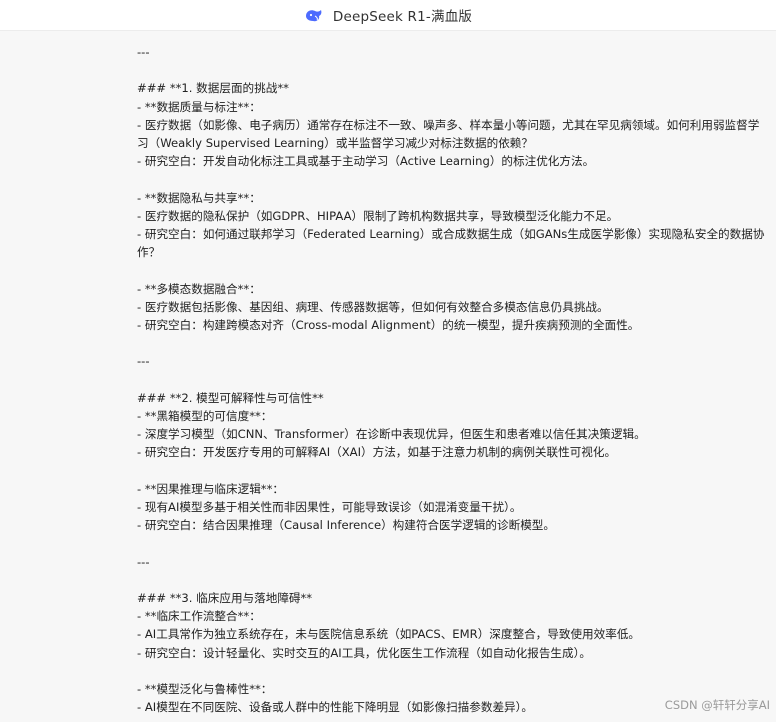 The height and width of the screenshot is (722, 776). What do you see at coordinates (205, 688) in the screenshot?
I see `text-line: - **模型泛化与鲁棒性**：` at bounding box center [205, 688].